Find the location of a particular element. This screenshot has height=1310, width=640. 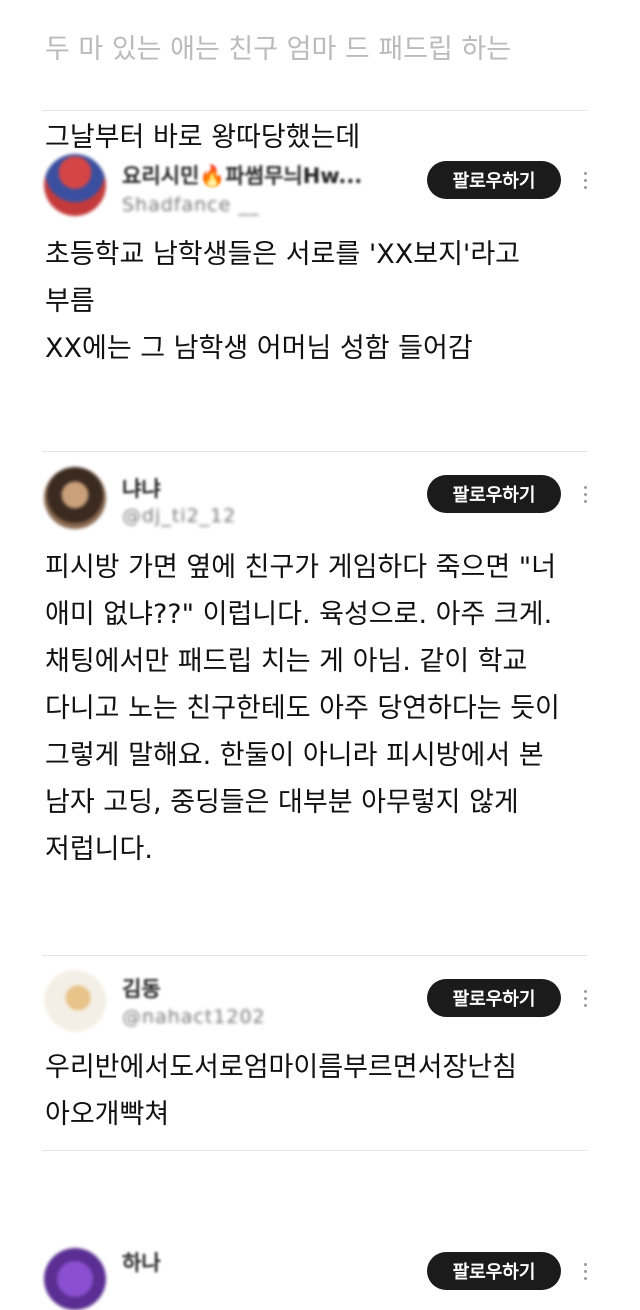

comment-text: 우리반에서도서로엄마이름부르면서장난침 아오개빡쳐 is located at coordinates (281, 1091).